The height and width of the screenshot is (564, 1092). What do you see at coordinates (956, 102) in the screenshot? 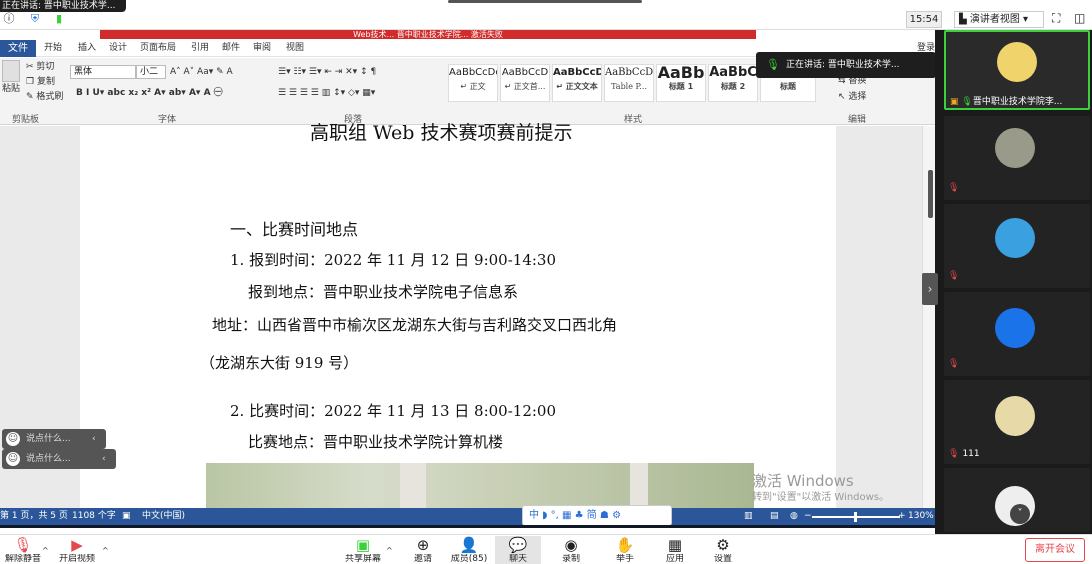
I see `host-icon: ▣` at bounding box center [956, 102].